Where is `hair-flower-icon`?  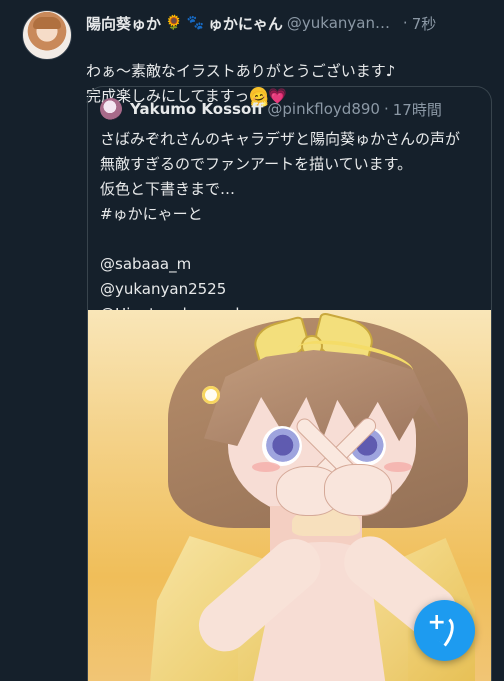
hair-flower-icon is located at coordinates (211, 395).